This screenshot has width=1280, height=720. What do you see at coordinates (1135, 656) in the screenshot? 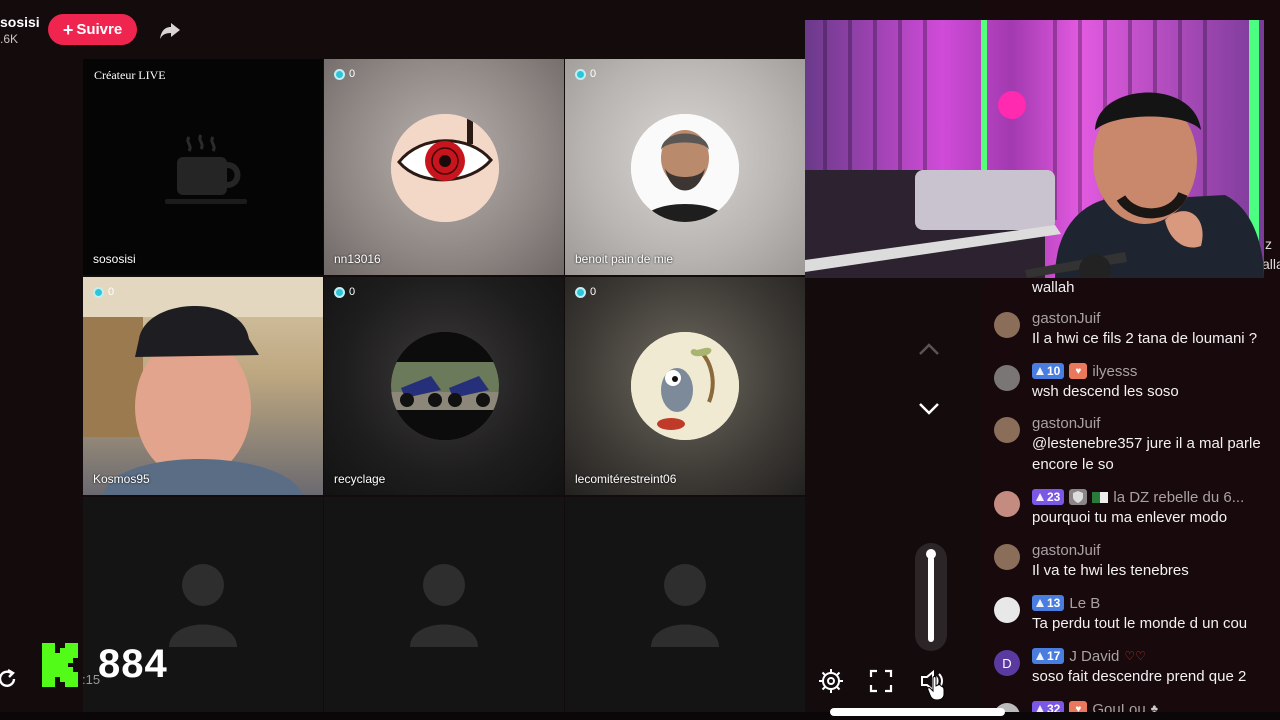
I see `hearts-emoji-icon: ♡♡` at bounding box center [1135, 656].